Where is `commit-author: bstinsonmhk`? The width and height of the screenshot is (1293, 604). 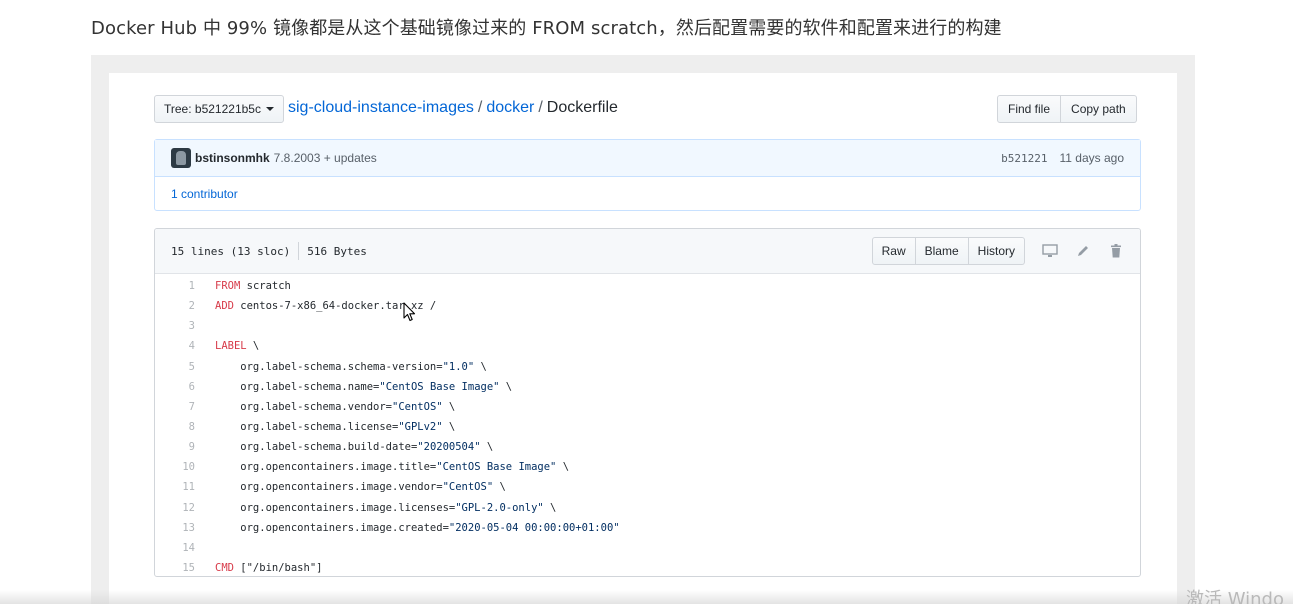 commit-author: bstinsonmhk is located at coordinates (232, 158).